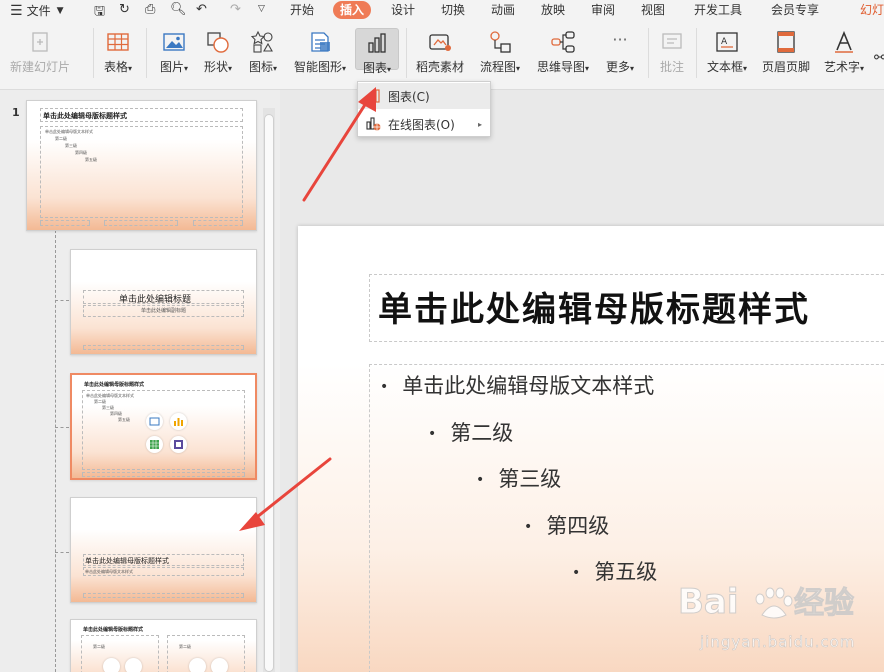 This screenshot has width=884, height=672. What do you see at coordinates (795, 10) in the screenshot?
I see `tab-member: 会员专享` at bounding box center [795, 10].